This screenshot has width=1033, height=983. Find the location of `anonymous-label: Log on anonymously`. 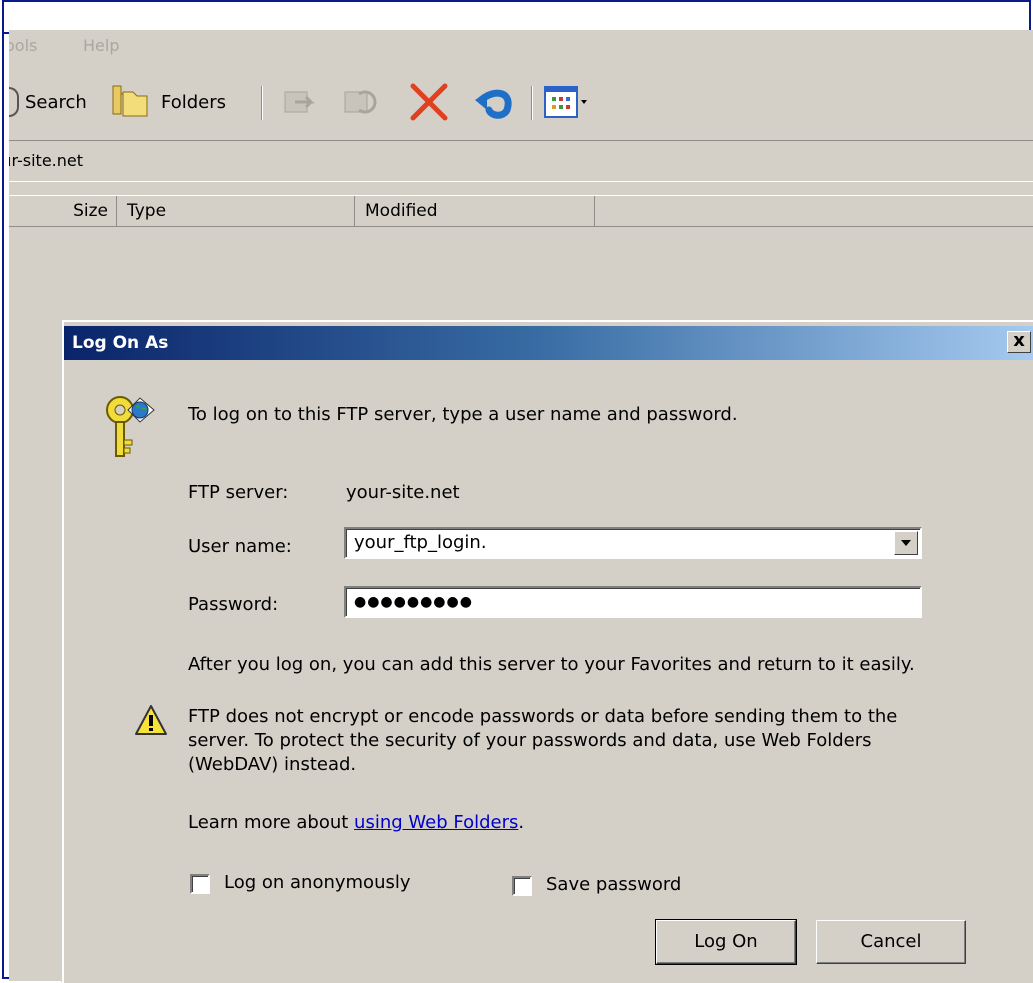

anonymous-label: Log on anonymously is located at coordinates (317, 882).